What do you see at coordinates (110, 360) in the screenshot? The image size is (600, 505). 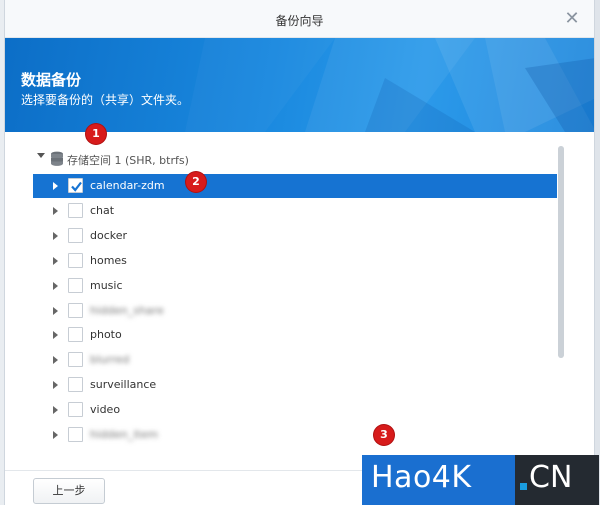 I see `folder-name: blurred` at bounding box center [110, 360].